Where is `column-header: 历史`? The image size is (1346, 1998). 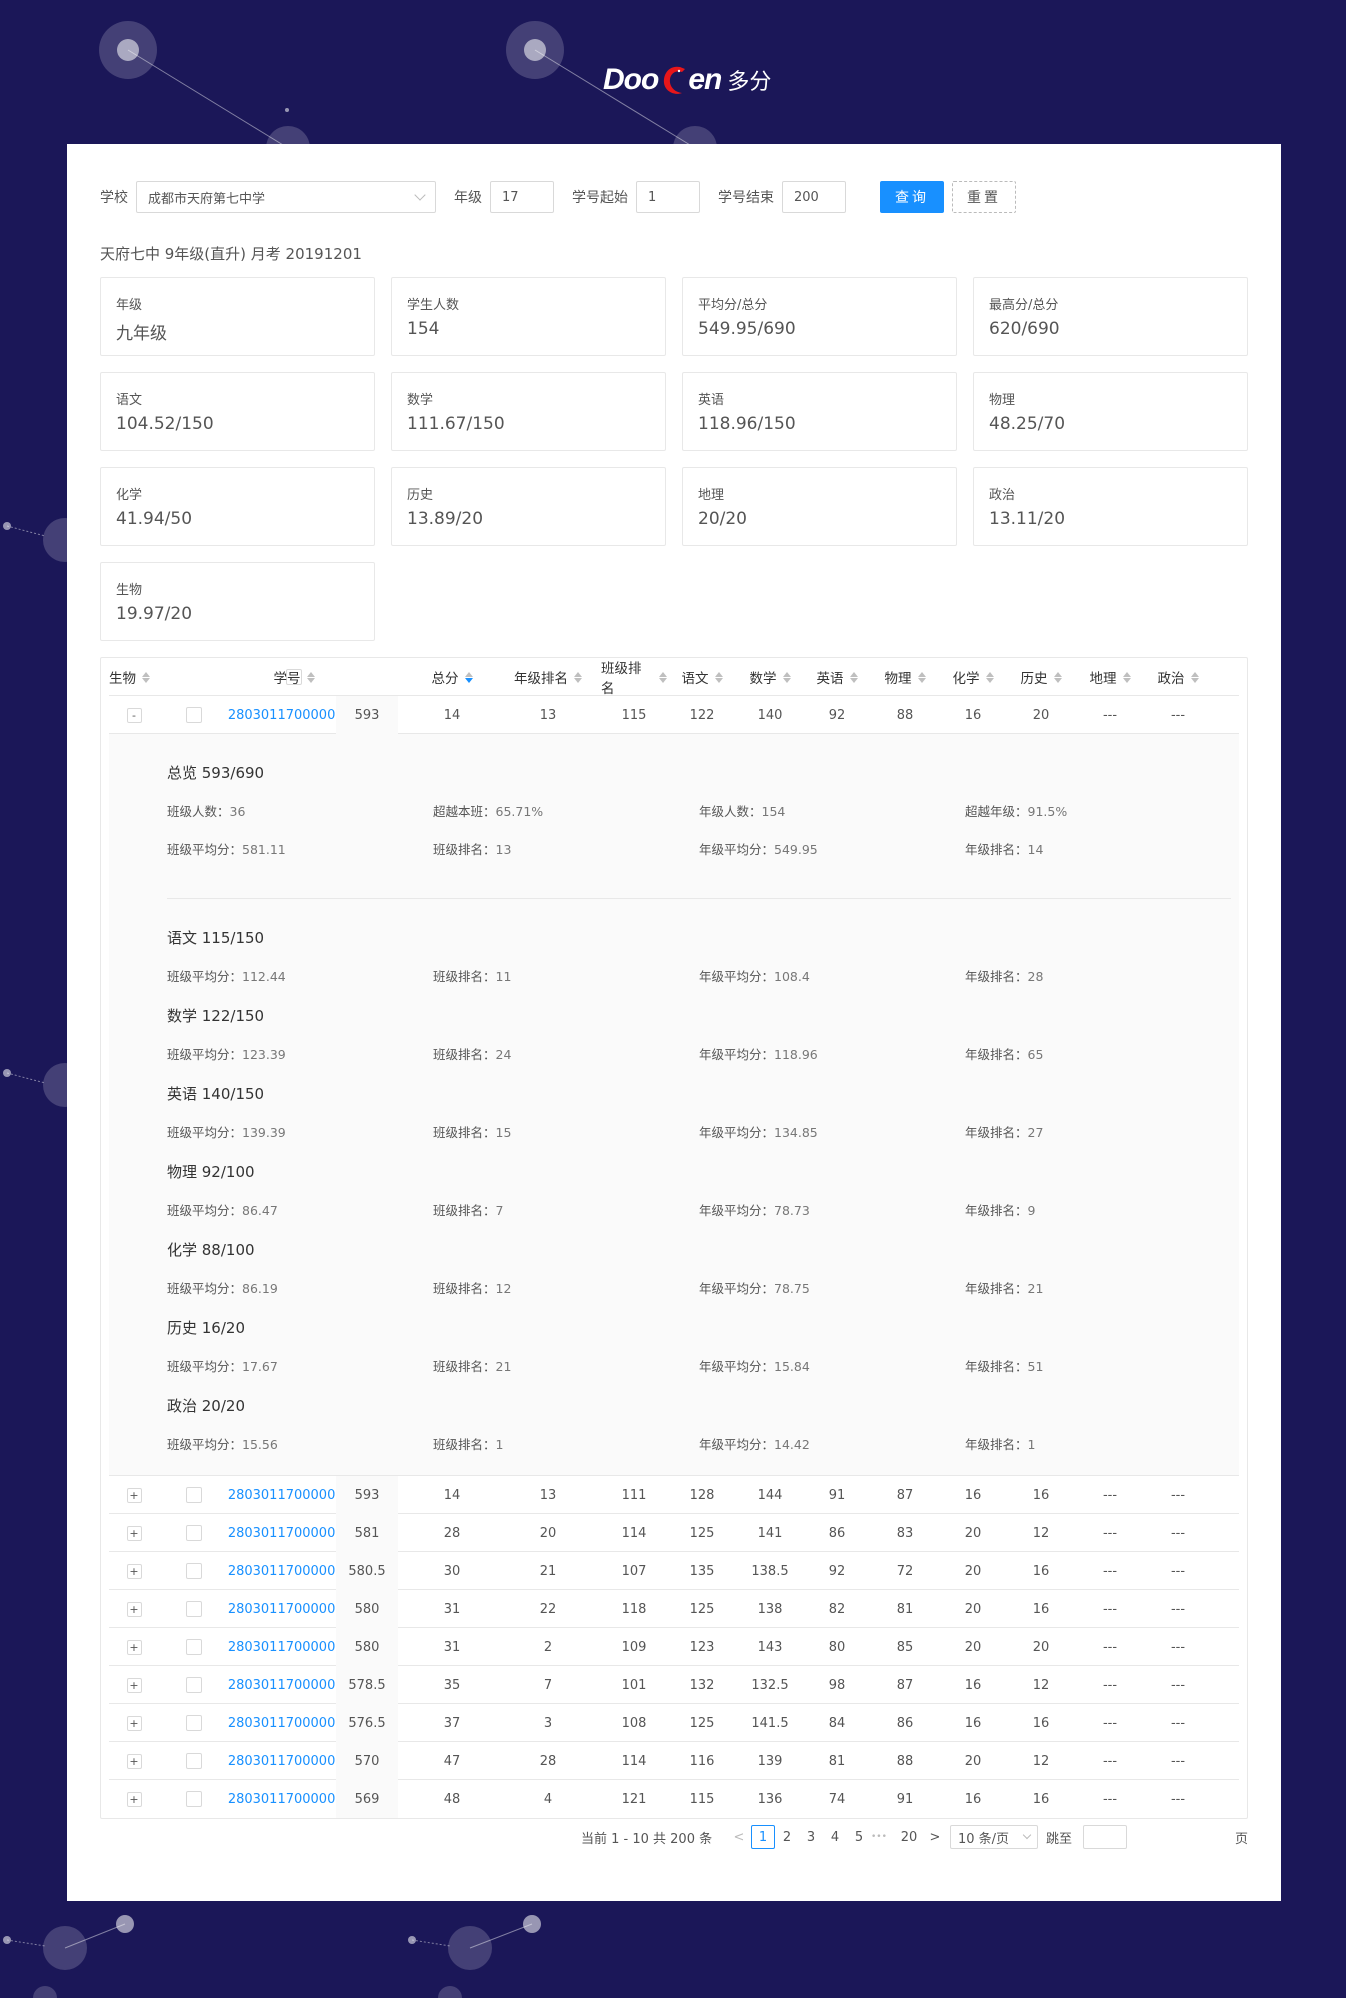 column-header: 历史 is located at coordinates (1041, 677).